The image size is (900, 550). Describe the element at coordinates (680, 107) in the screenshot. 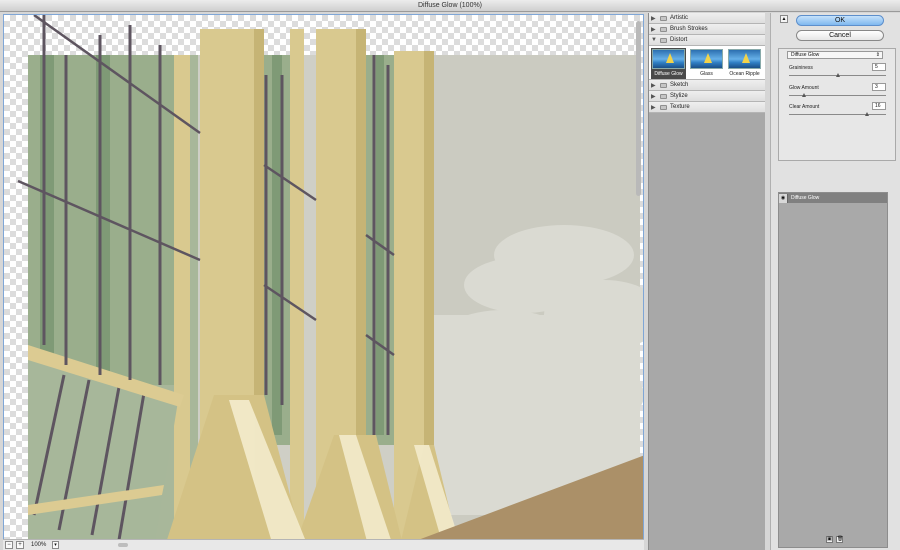

I see `category-label: Texture` at that location.